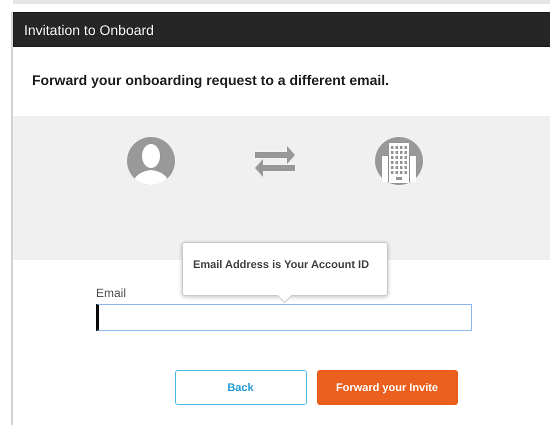  What do you see at coordinates (275, 161) in the screenshot?
I see `swap-arrows-icon` at bounding box center [275, 161].